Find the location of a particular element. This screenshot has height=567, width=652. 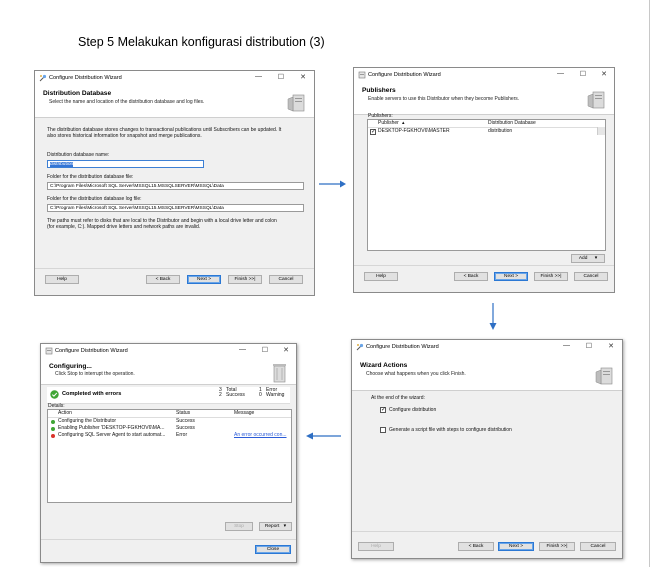

col-message-header: Message is located at coordinates (244, 413).